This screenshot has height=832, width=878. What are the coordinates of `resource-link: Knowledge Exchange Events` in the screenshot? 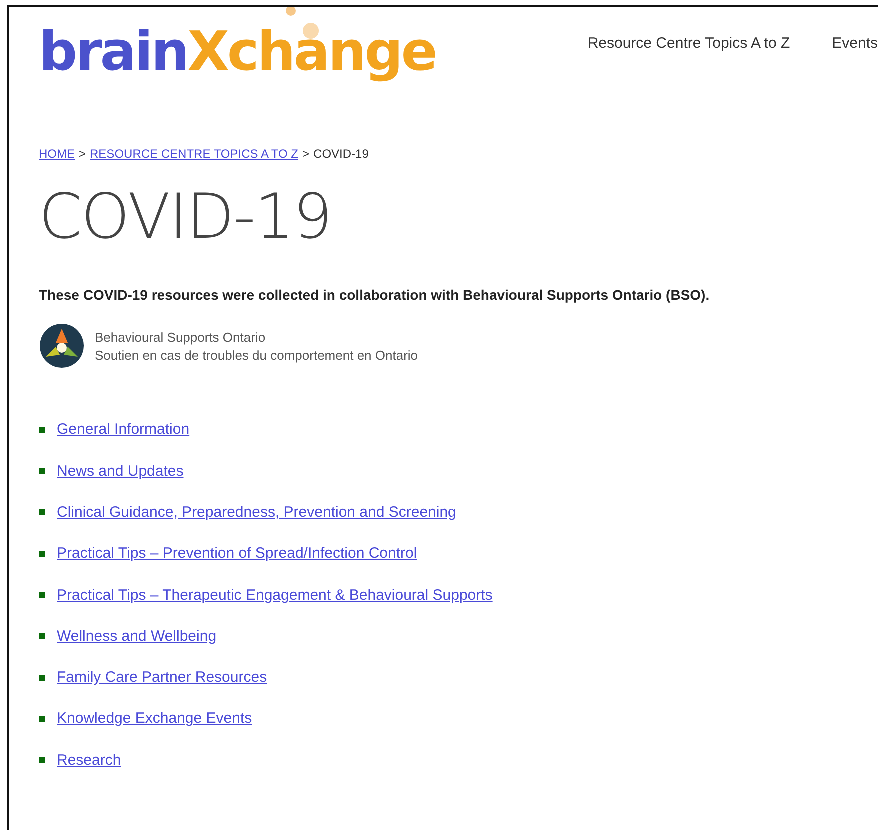 It's located at (154, 719).